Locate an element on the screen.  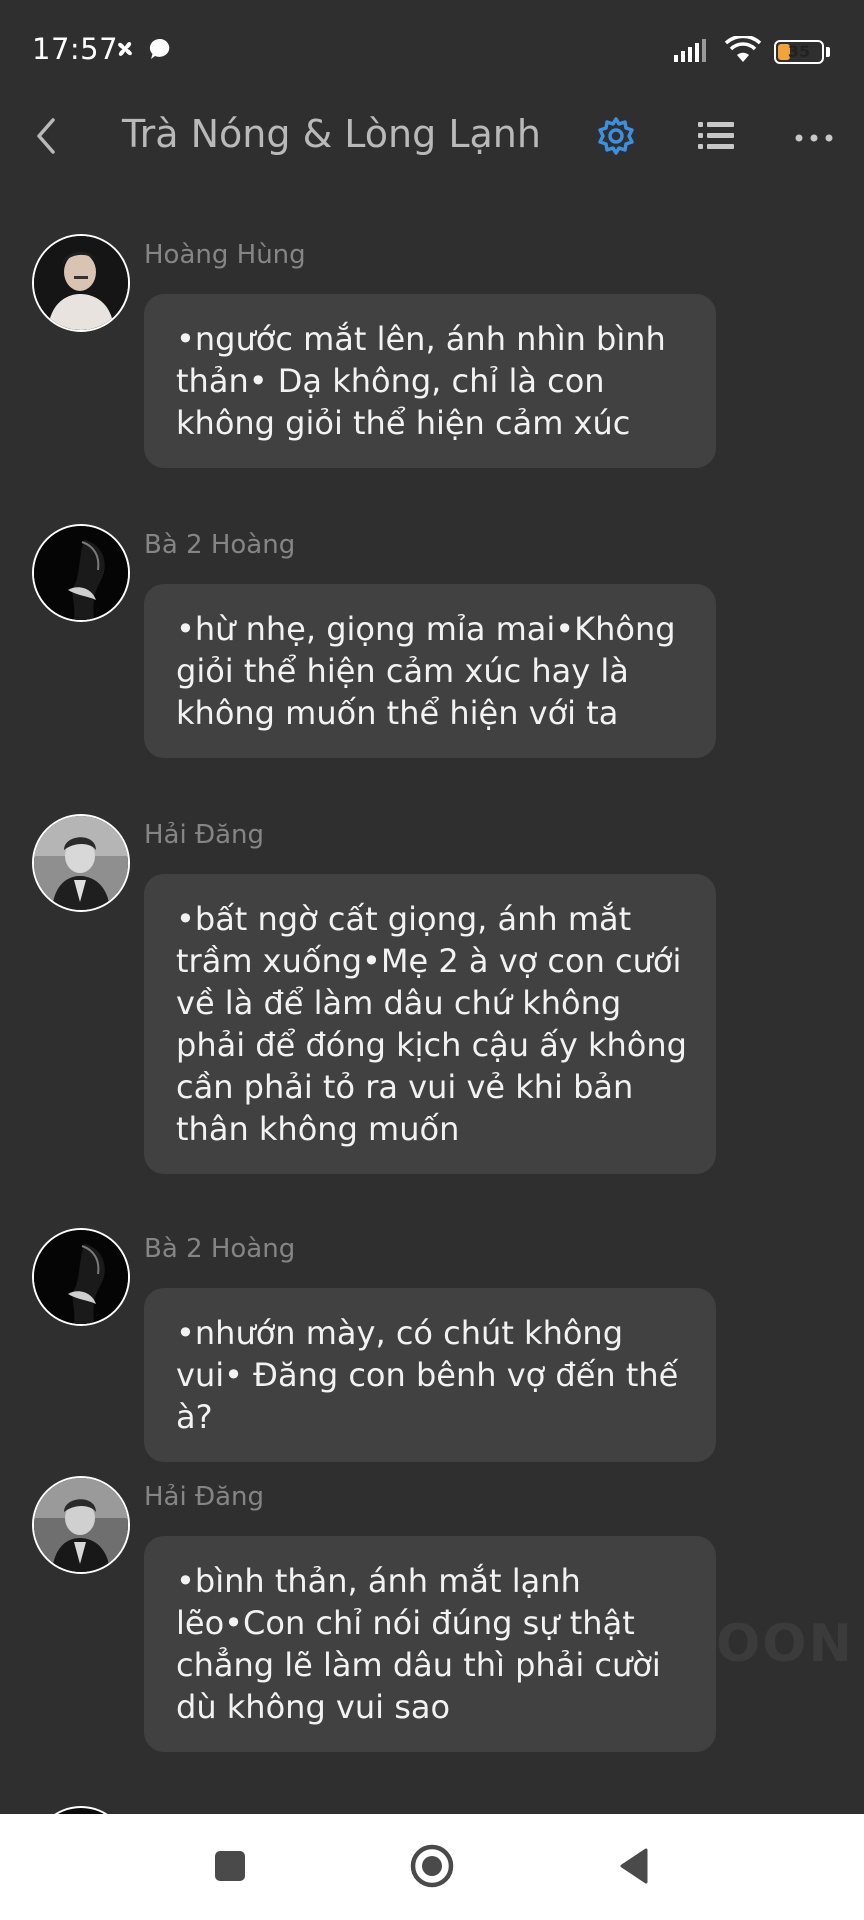
back-button is located at coordinates (46, 138).